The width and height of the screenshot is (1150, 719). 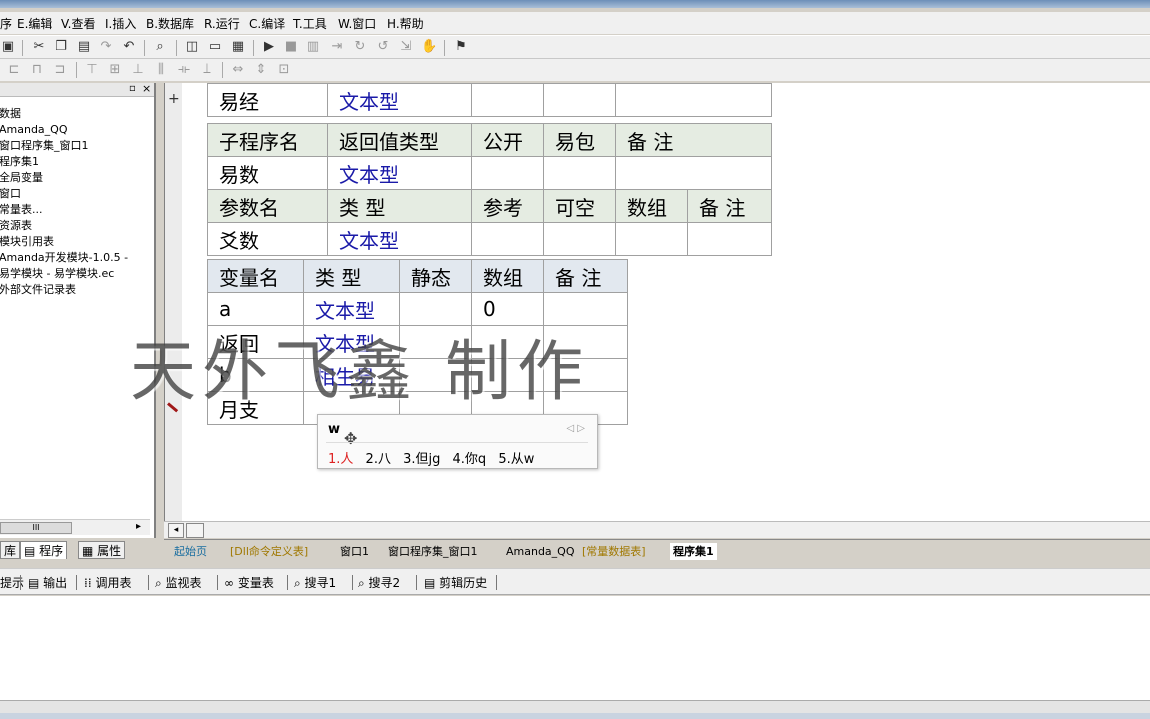 I want to click on same-size-icon: ⊡, so click(x=284, y=70).